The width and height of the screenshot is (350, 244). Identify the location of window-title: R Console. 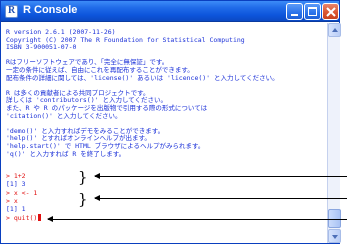
(50, 10).